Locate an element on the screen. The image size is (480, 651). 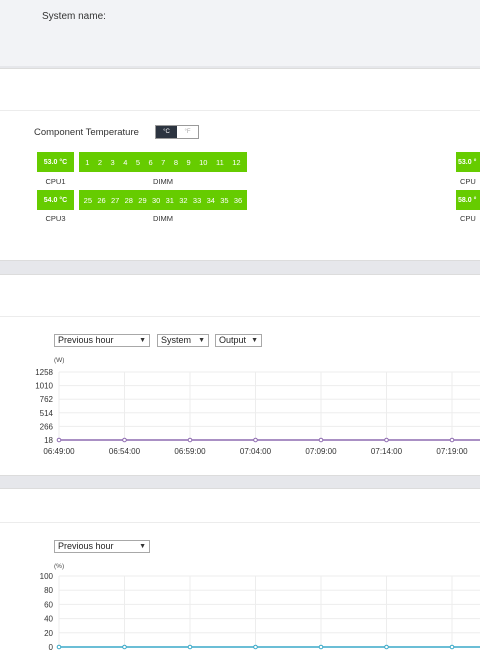
y-tick-label: 1258 is located at coordinates (44, 372).